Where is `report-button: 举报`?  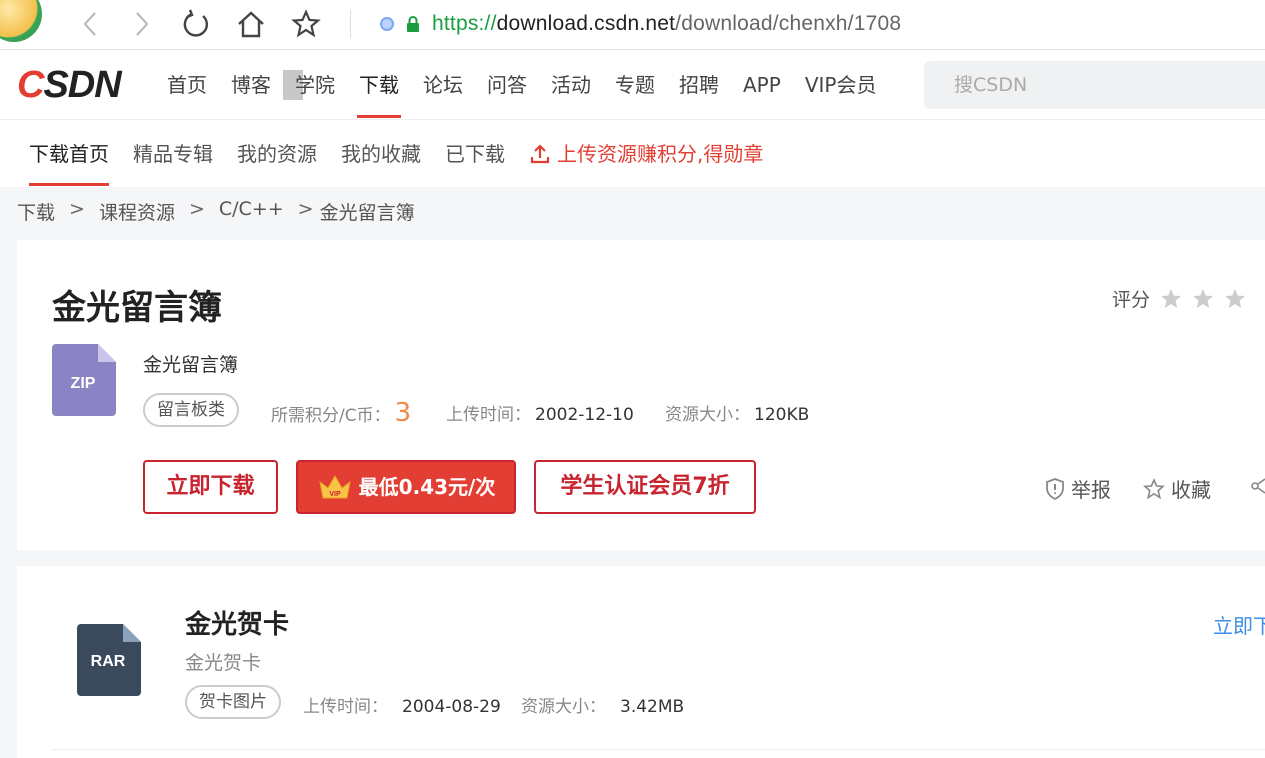
report-button: 举报 is located at coordinates (1078, 488).